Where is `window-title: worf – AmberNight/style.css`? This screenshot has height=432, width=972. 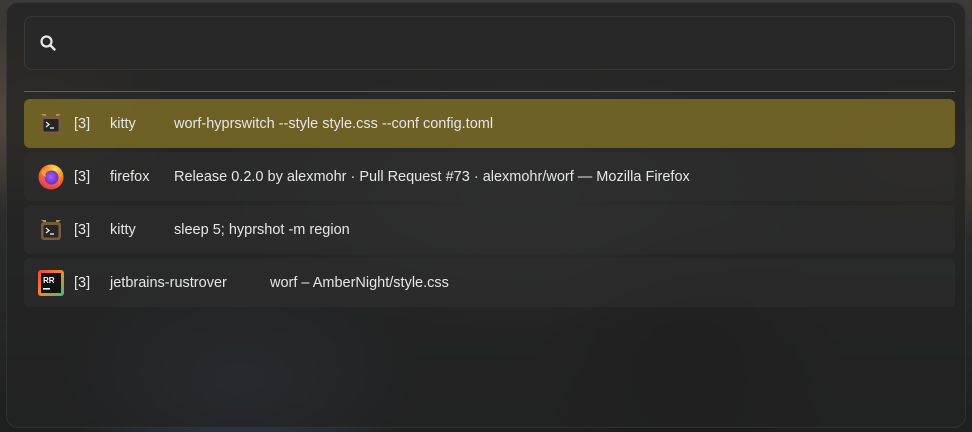 window-title: worf – AmberNight/style.css is located at coordinates (359, 282).